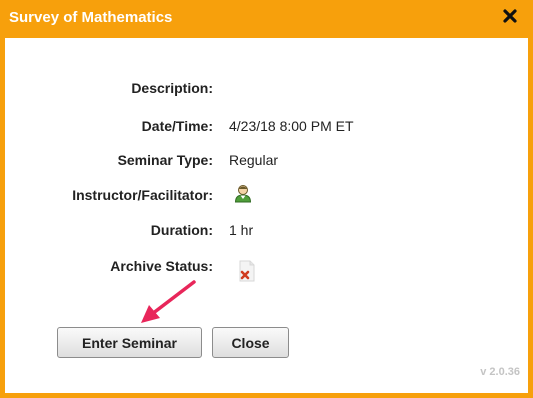 The image size is (533, 398). What do you see at coordinates (165, 160) in the screenshot?
I see `seminar-type-label: Seminar Type:` at bounding box center [165, 160].